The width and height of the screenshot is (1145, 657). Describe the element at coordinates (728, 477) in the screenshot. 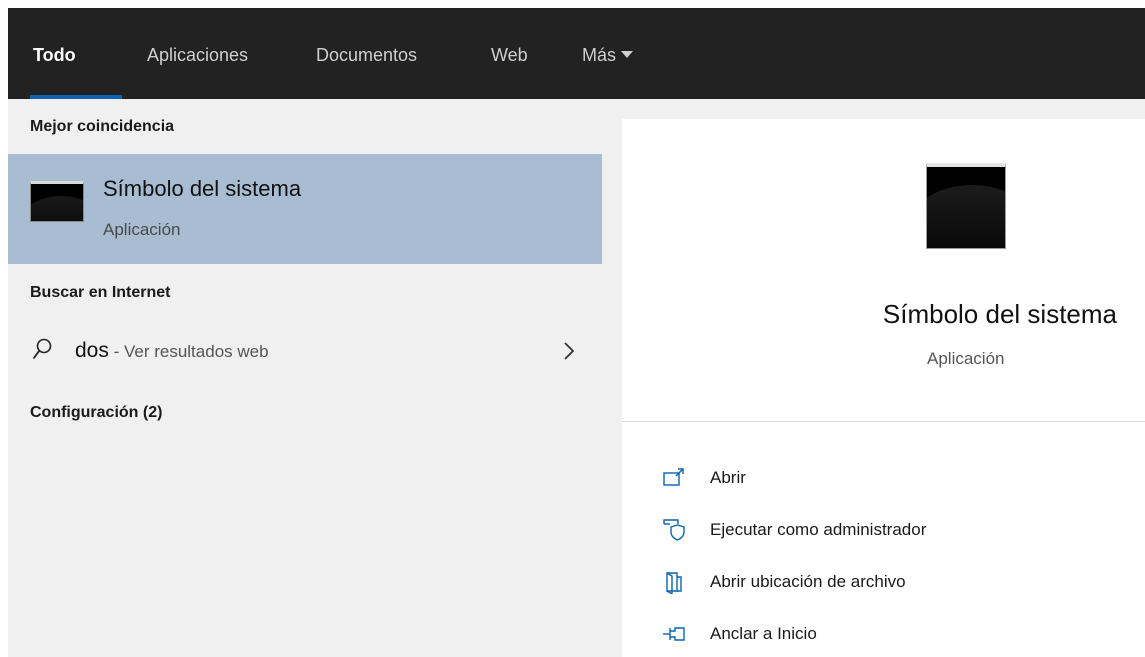

I see `action-label: Abrir` at that location.